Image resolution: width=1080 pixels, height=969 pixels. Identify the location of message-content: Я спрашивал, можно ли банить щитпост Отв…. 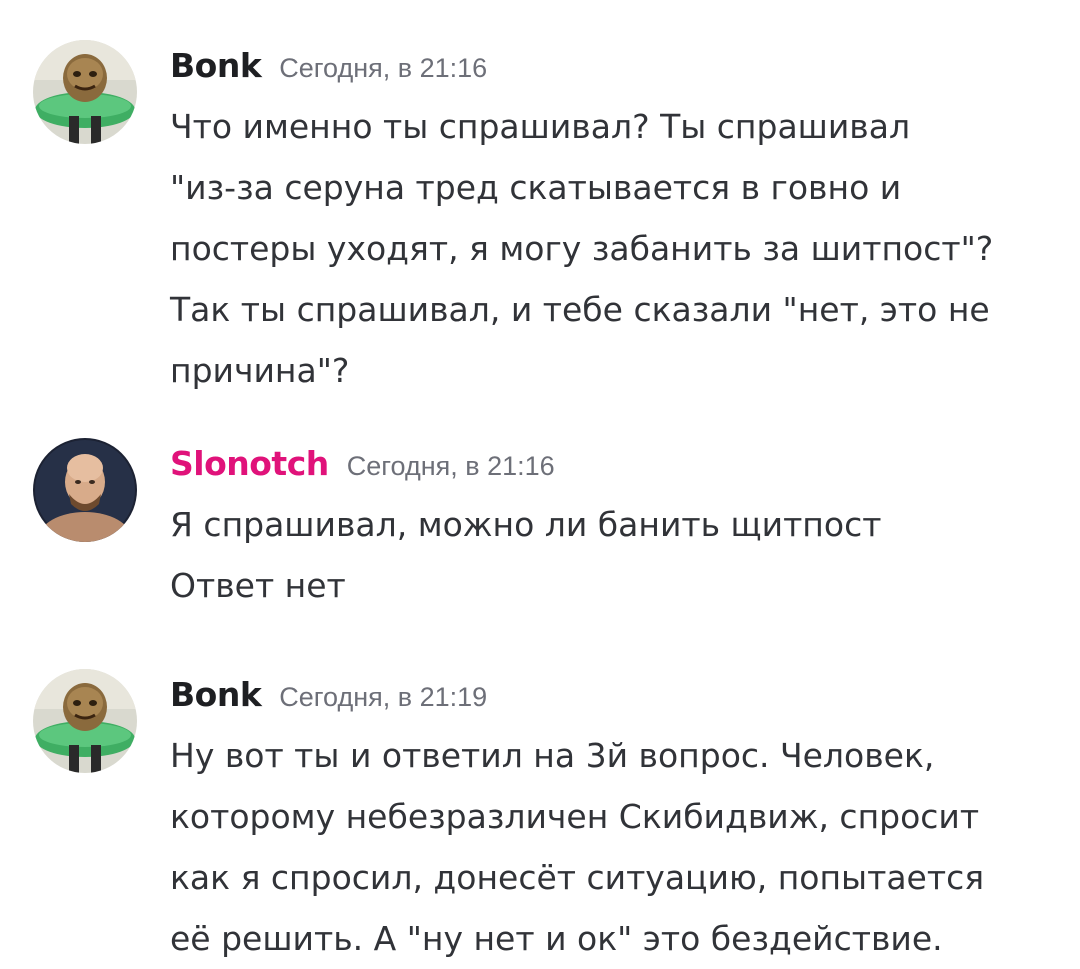
(610, 555).